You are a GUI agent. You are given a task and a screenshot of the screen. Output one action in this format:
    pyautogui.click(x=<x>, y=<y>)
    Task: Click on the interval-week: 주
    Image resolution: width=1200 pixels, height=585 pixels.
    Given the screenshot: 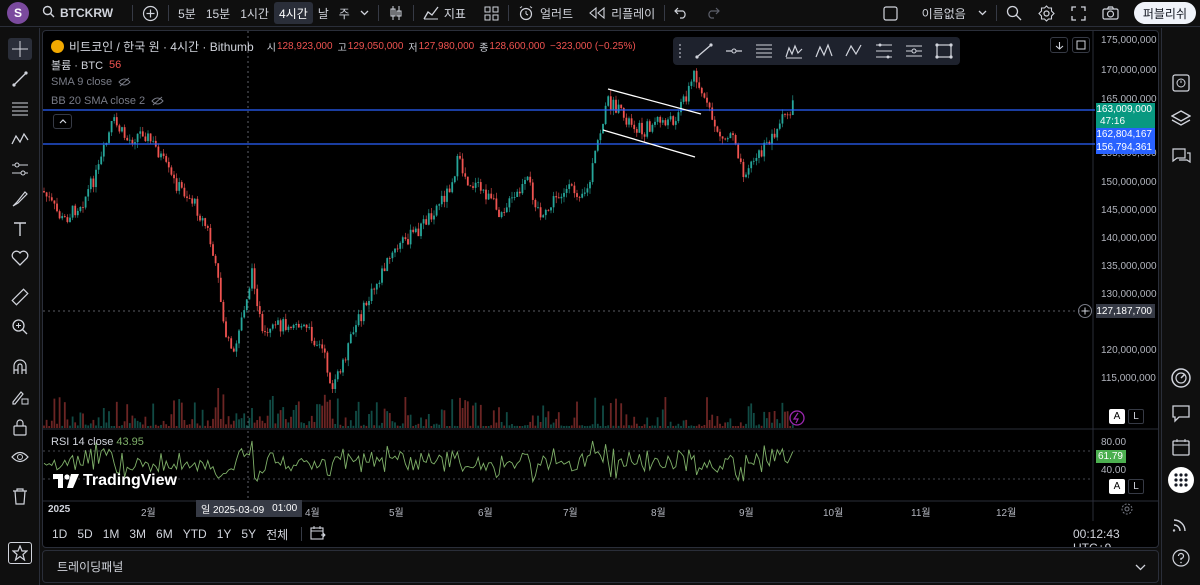 What is the action you would take?
    pyautogui.click(x=344, y=13)
    